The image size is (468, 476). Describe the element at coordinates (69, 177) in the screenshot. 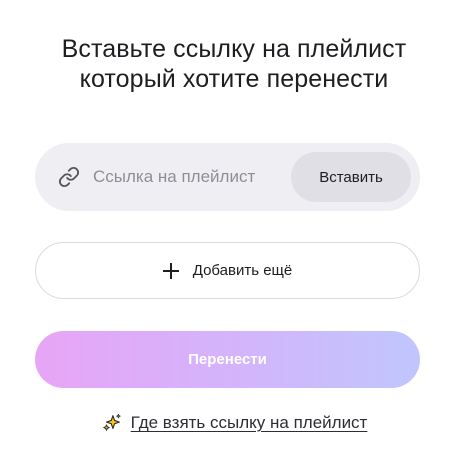

I see `link-icon` at that location.